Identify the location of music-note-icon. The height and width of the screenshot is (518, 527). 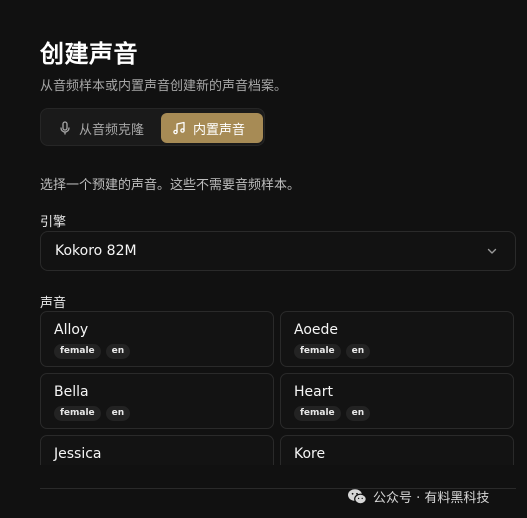
(179, 128).